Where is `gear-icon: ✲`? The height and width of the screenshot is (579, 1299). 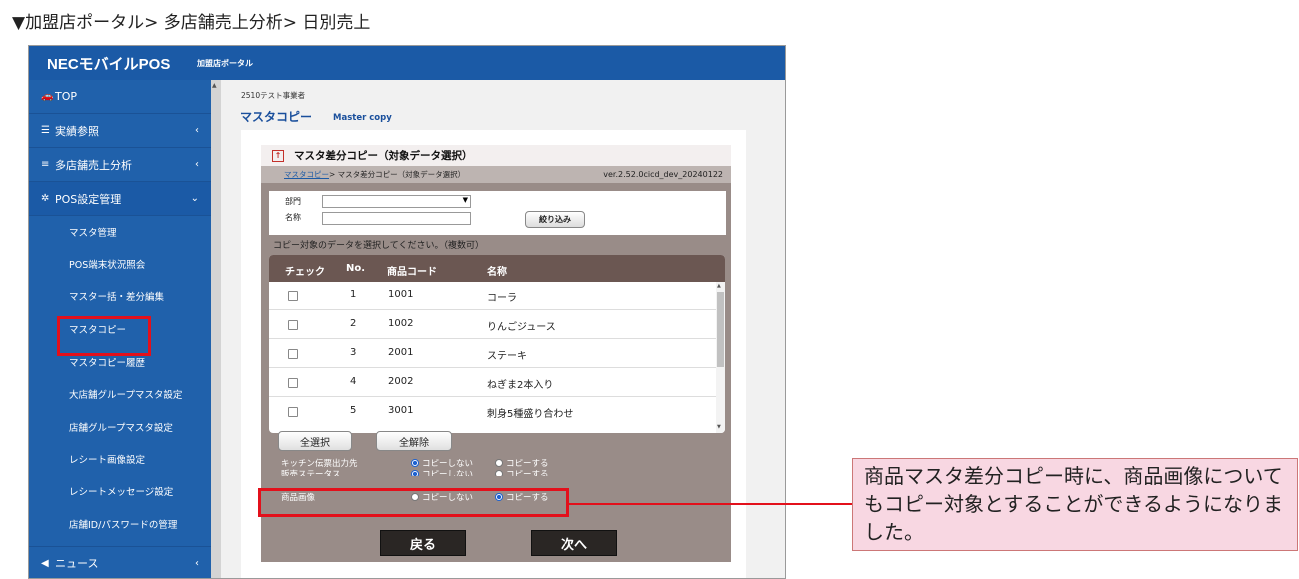 gear-icon: ✲ is located at coordinates (45, 198).